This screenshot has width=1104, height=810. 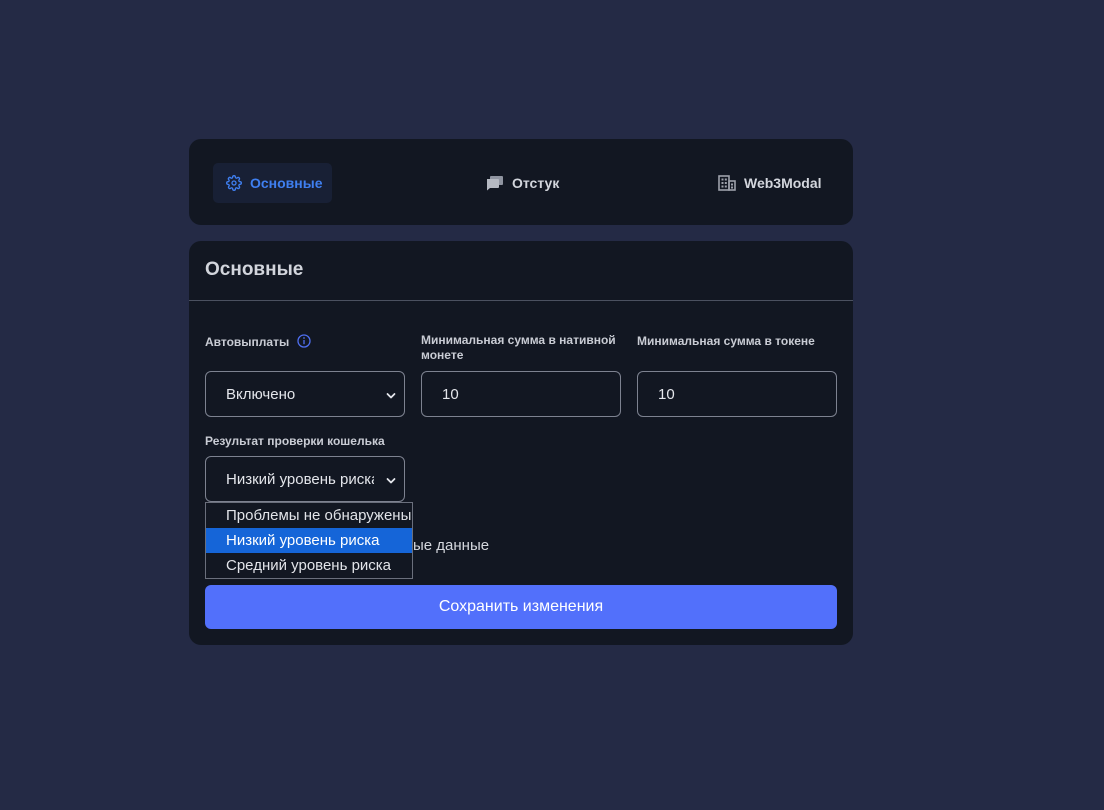 What do you see at coordinates (309, 565) in the screenshot?
I see `dropdown-option: Средний уровень риска` at bounding box center [309, 565].